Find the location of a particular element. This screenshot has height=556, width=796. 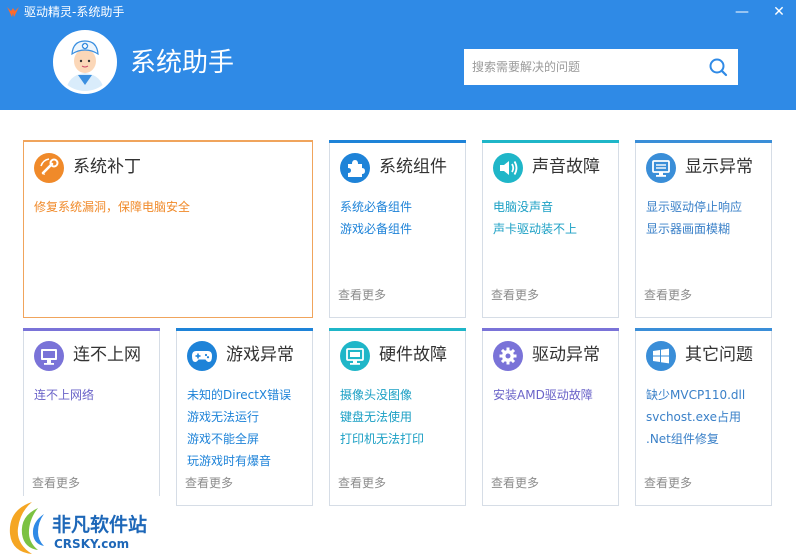

display-icon is located at coordinates (661, 168).